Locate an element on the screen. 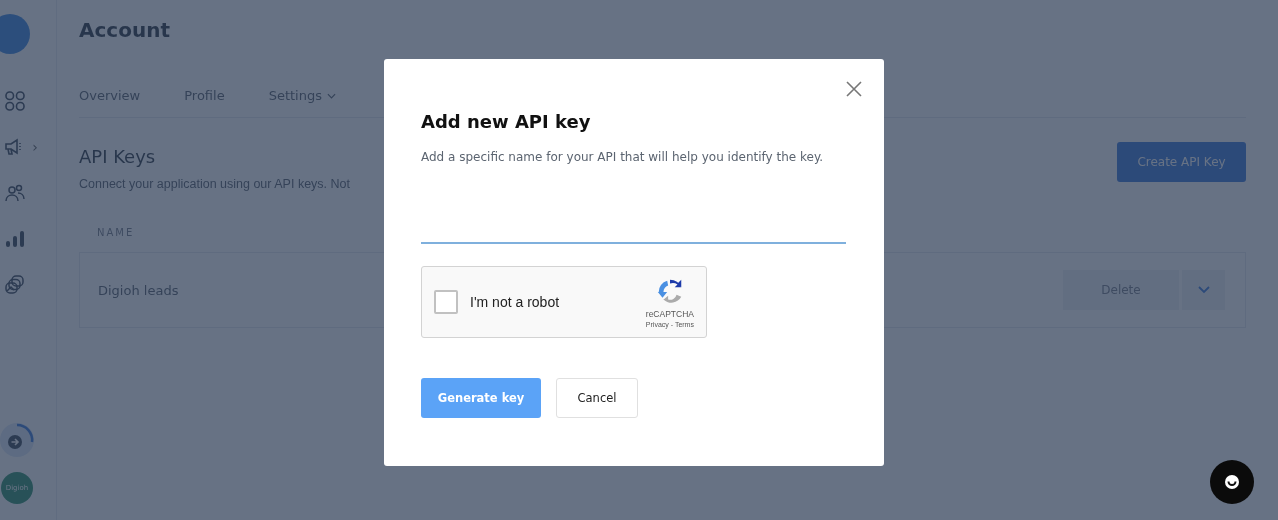 Image resolution: width=1278 pixels, height=520 pixels. captcha-brand: reCAPTCHA is located at coordinates (669, 313).